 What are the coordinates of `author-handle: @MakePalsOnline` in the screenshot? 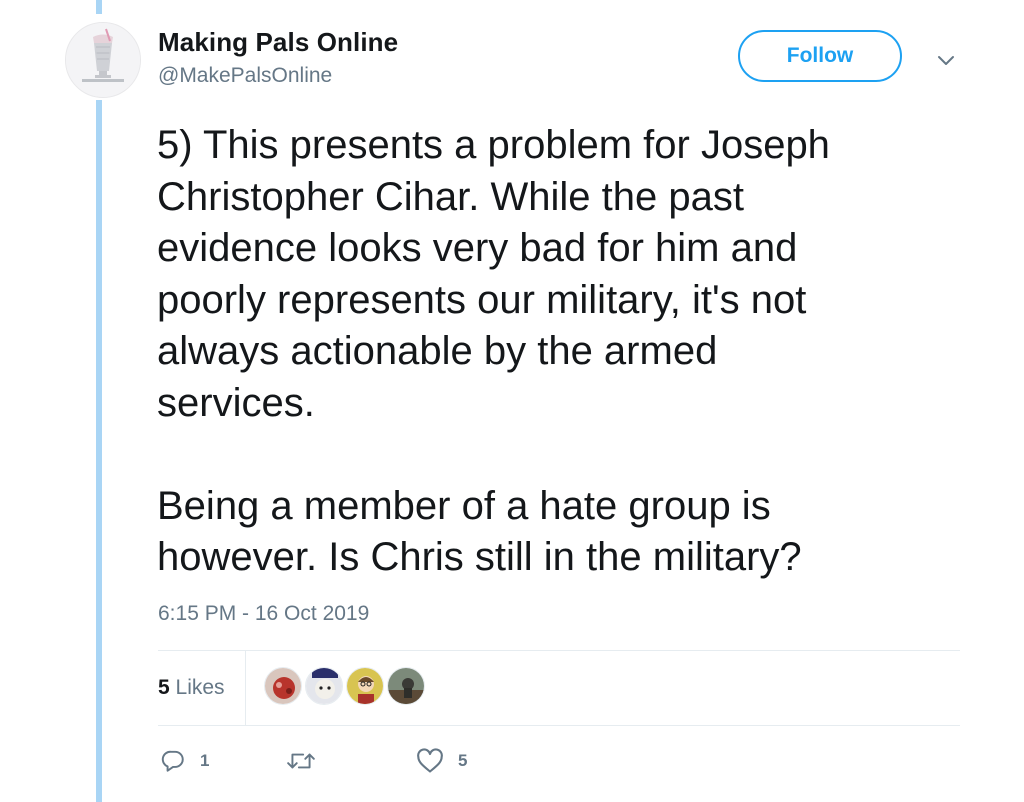 It's located at (245, 76).